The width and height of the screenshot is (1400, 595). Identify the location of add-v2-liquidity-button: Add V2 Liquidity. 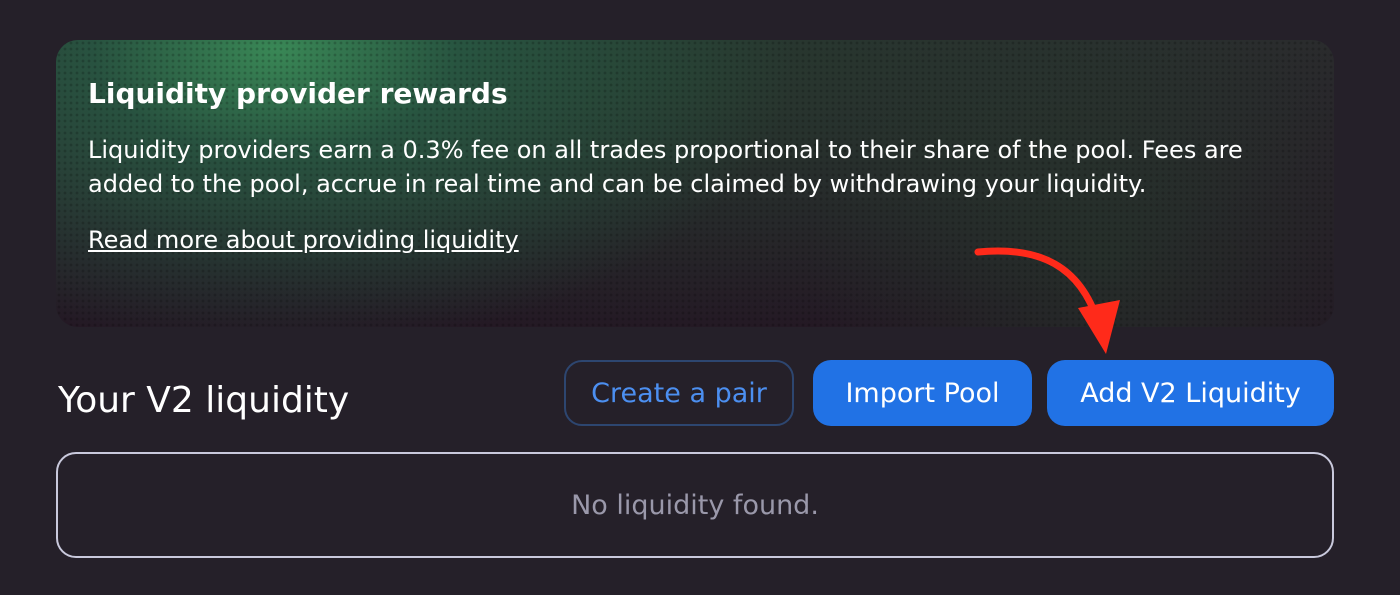
(1190, 393).